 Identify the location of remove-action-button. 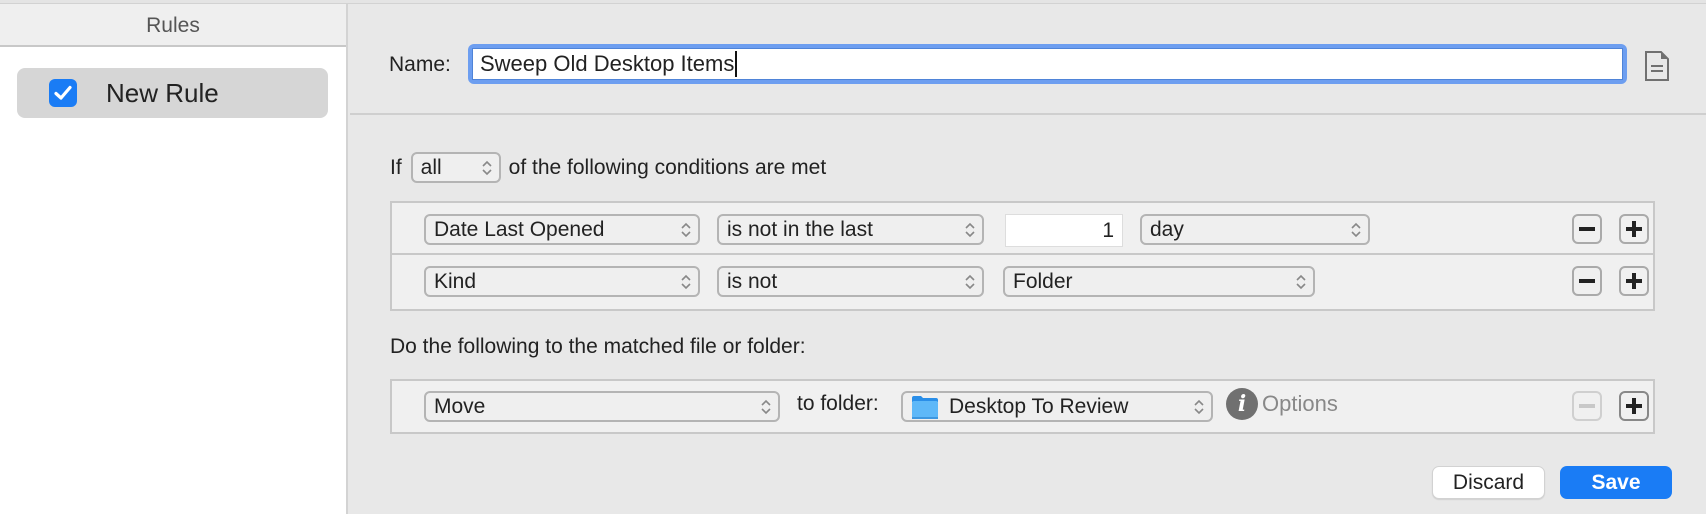
(1587, 406).